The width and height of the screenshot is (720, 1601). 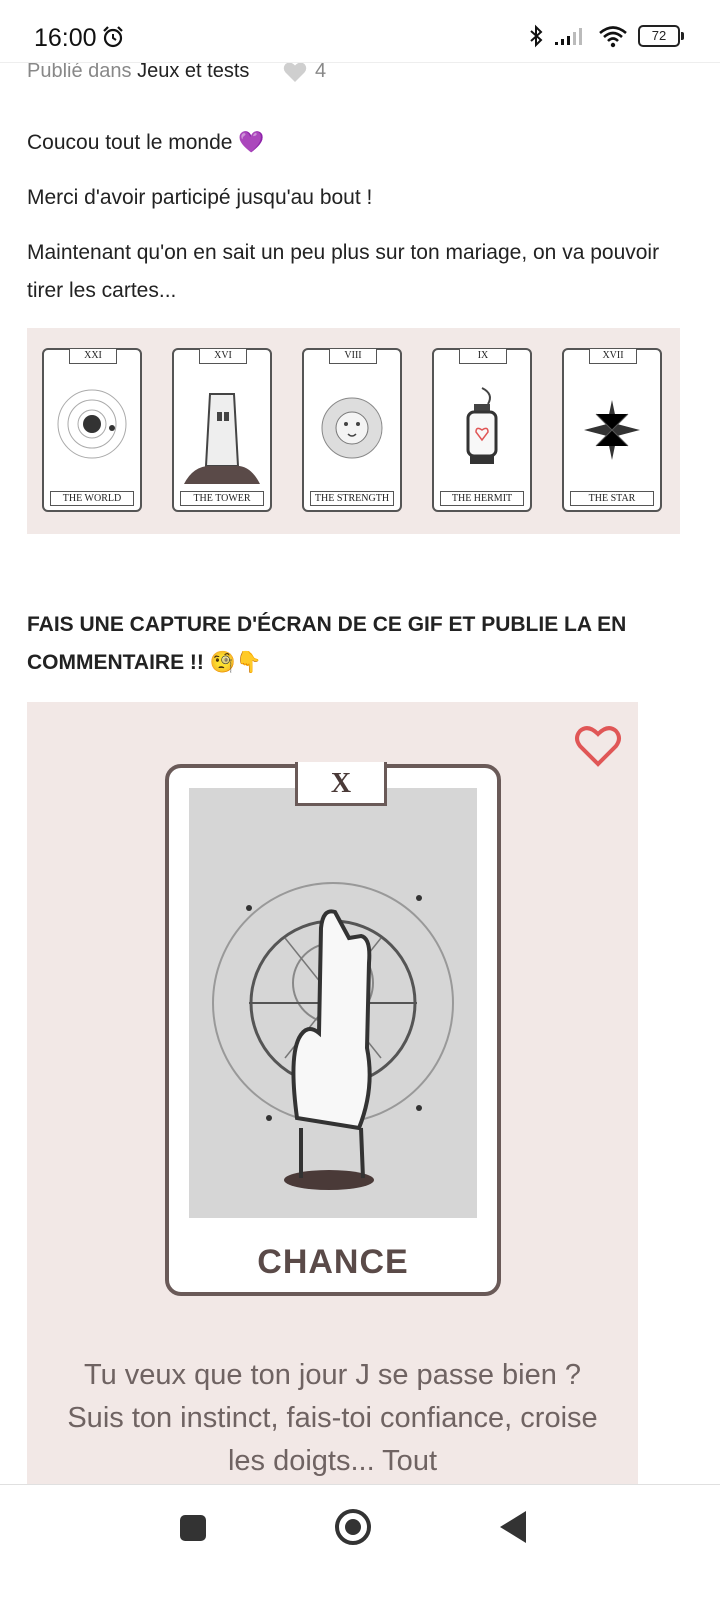 What do you see at coordinates (92, 498) in the screenshot?
I see `card-name: THE WORLD` at bounding box center [92, 498].